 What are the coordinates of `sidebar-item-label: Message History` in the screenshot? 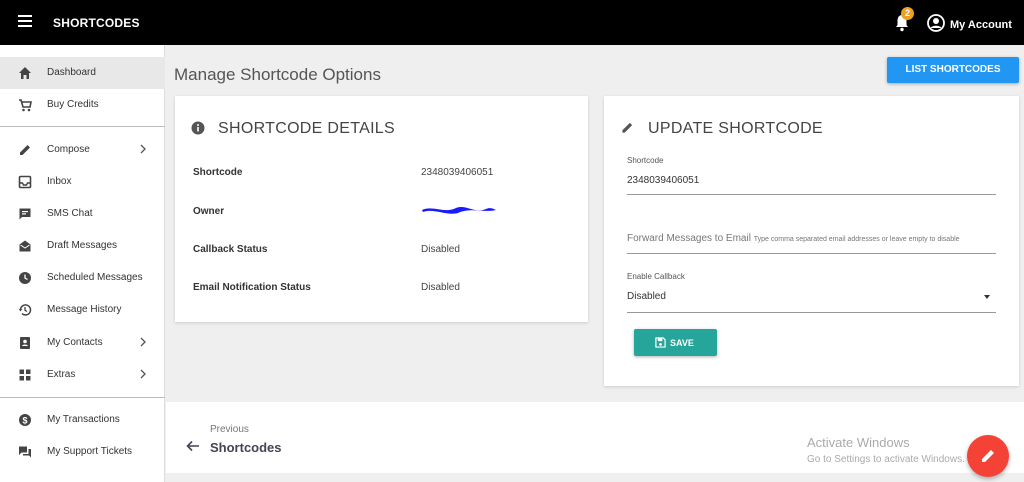 It's located at (84, 309).